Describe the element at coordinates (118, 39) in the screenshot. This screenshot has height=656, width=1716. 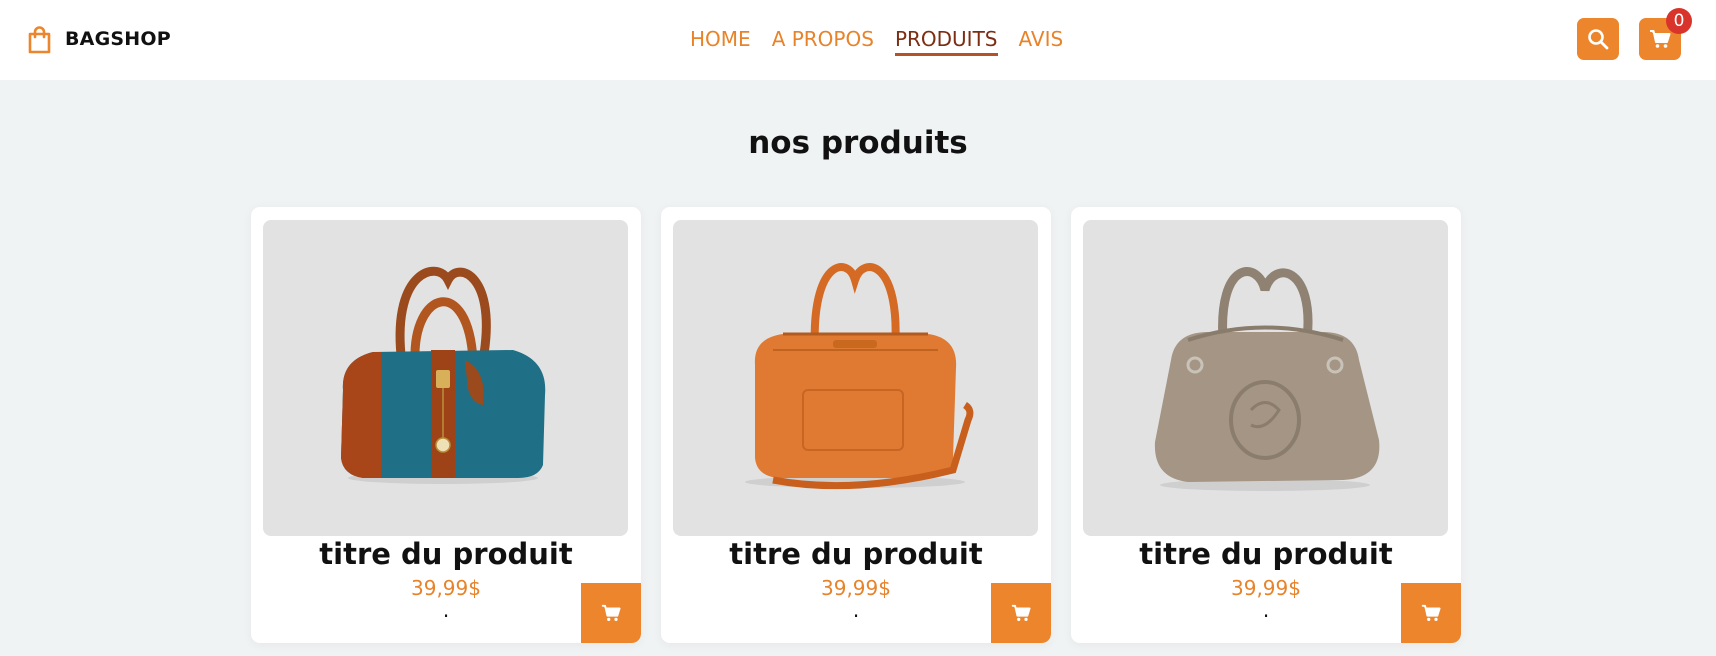
I see `brand-name: BAGSHOP` at that location.